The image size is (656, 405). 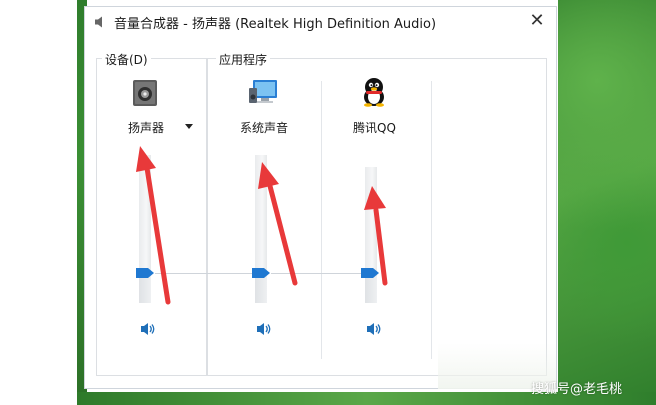 What do you see at coordinates (577, 389) in the screenshot?
I see `watermark-text: 搜狐号@老毛桃` at bounding box center [577, 389].